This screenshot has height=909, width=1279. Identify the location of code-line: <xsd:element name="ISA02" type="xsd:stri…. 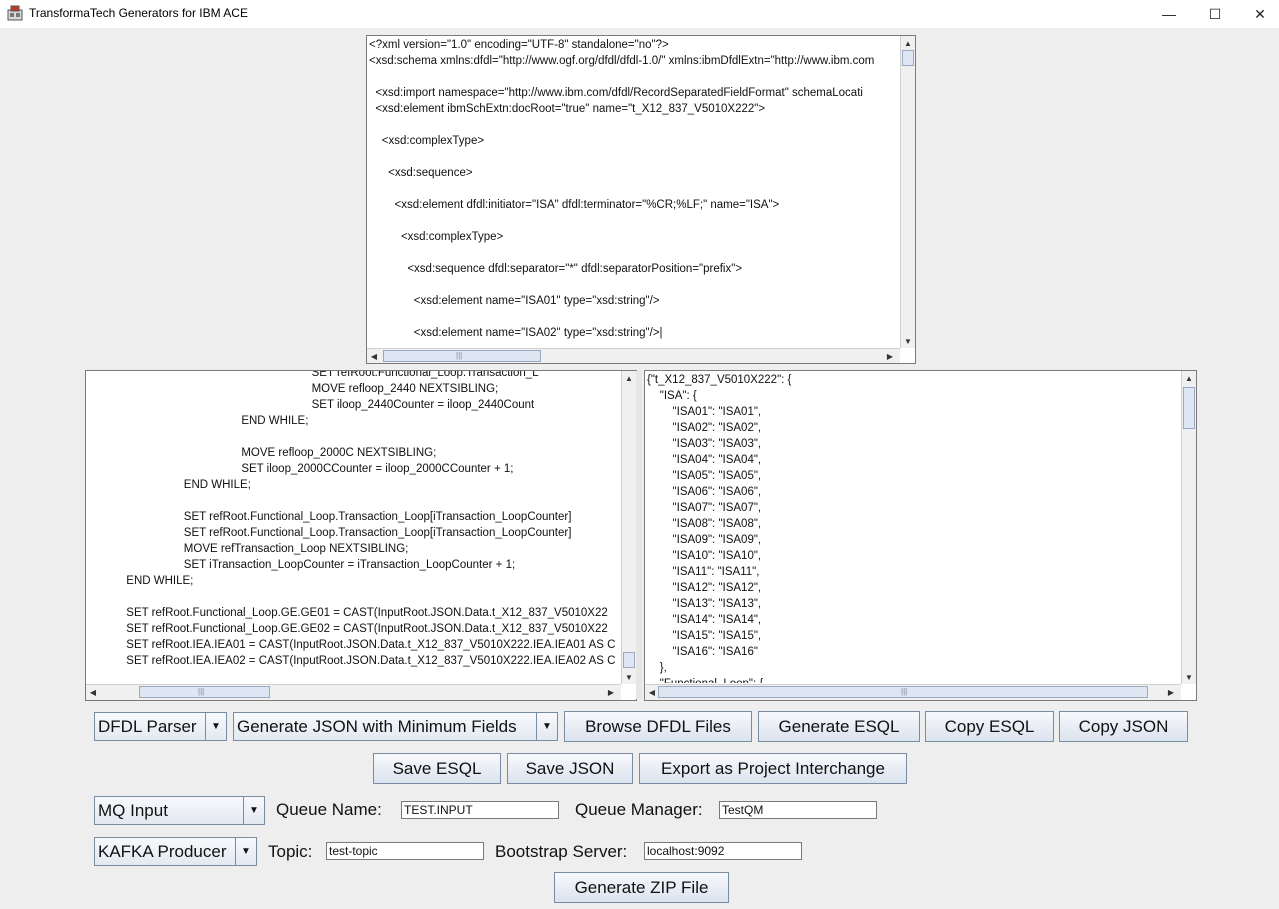
(516, 333).